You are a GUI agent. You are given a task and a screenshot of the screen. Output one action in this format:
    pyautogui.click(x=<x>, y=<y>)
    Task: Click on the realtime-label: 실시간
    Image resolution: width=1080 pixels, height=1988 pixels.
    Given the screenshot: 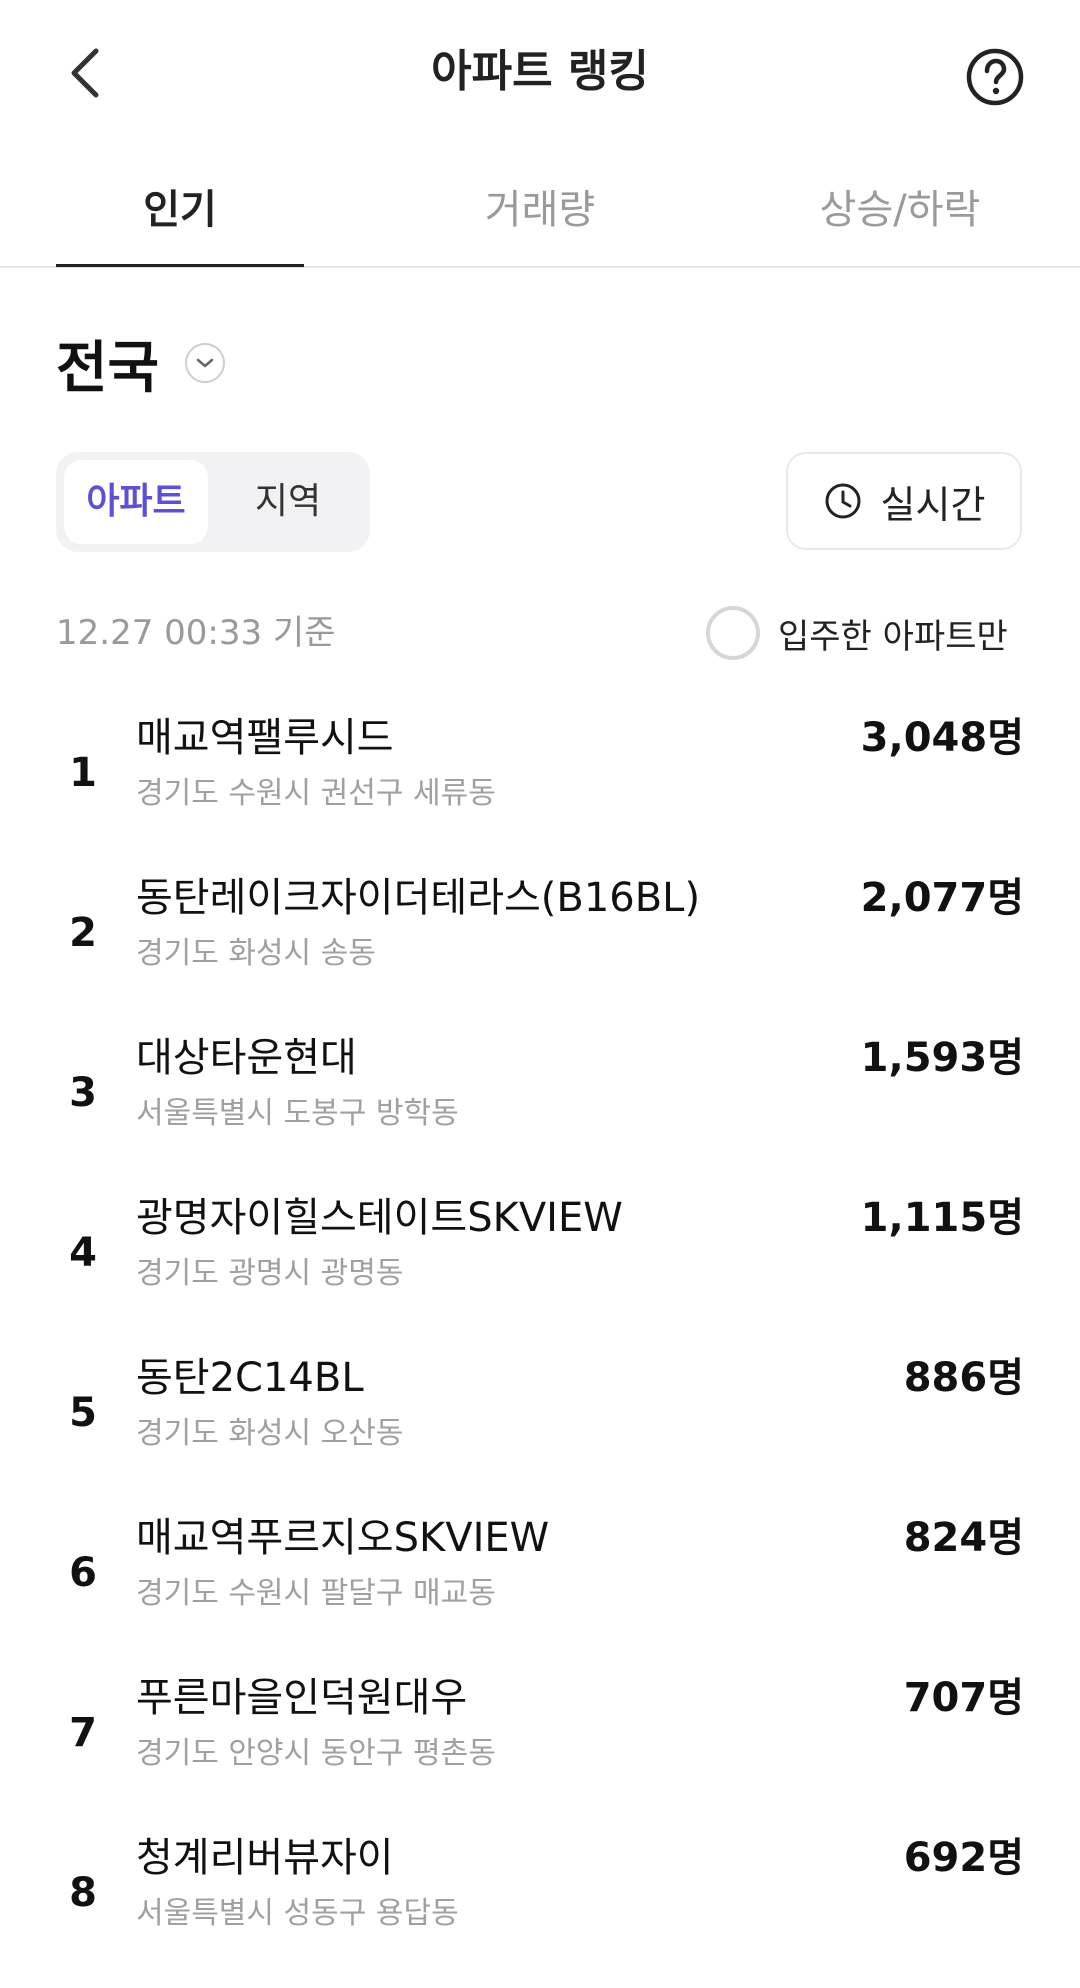 What is the action you would take?
    pyautogui.click(x=933, y=504)
    